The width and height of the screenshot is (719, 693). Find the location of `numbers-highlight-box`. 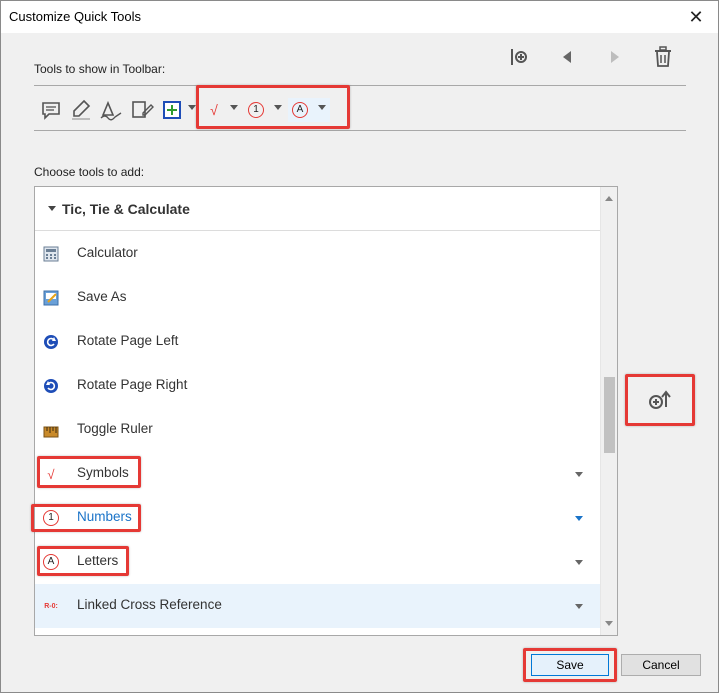

numbers-highlight-box is located at coordinates (86, 518).